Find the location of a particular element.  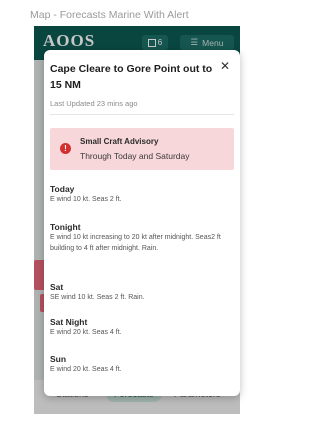

modal-title: Cape Cleare to Gore Point out to 15 NM is located at coordinates (131, 77).